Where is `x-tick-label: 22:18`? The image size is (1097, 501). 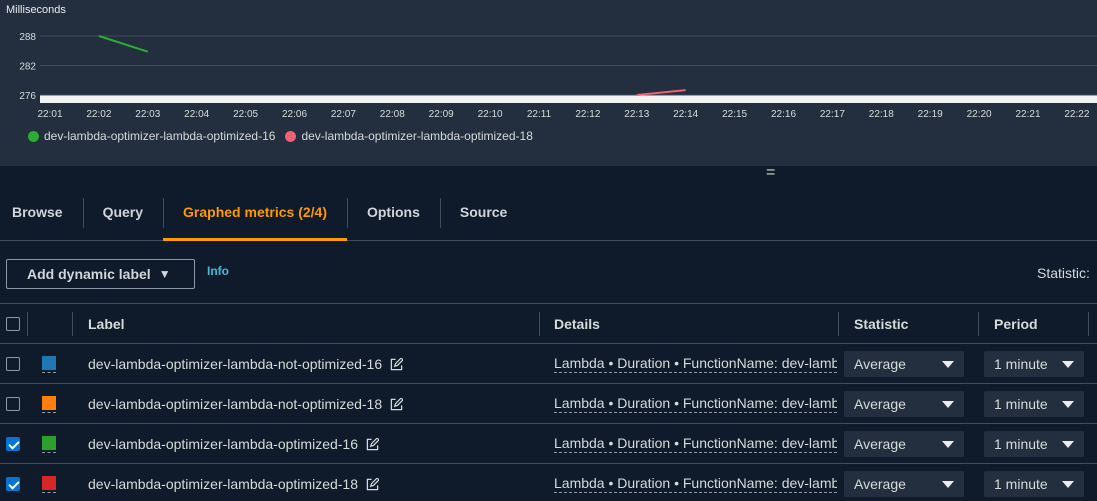
x-tick-label: 22:18 is located at coordinates (881, 114).